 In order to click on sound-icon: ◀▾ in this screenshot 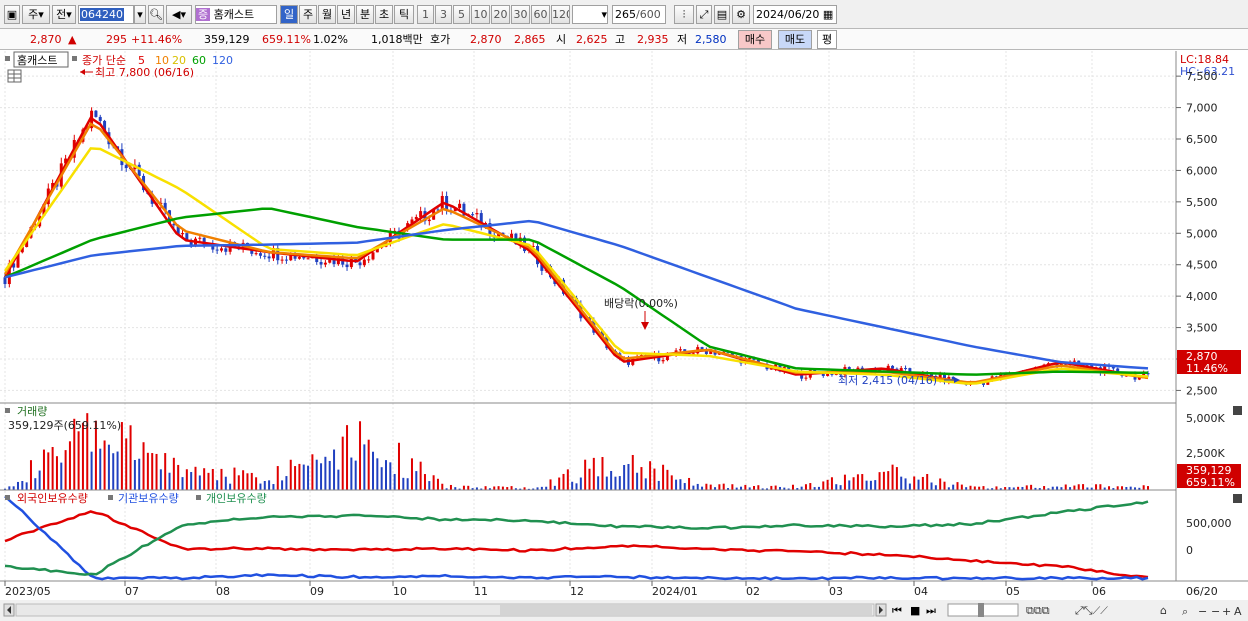, I will do `click(179, 14)`.